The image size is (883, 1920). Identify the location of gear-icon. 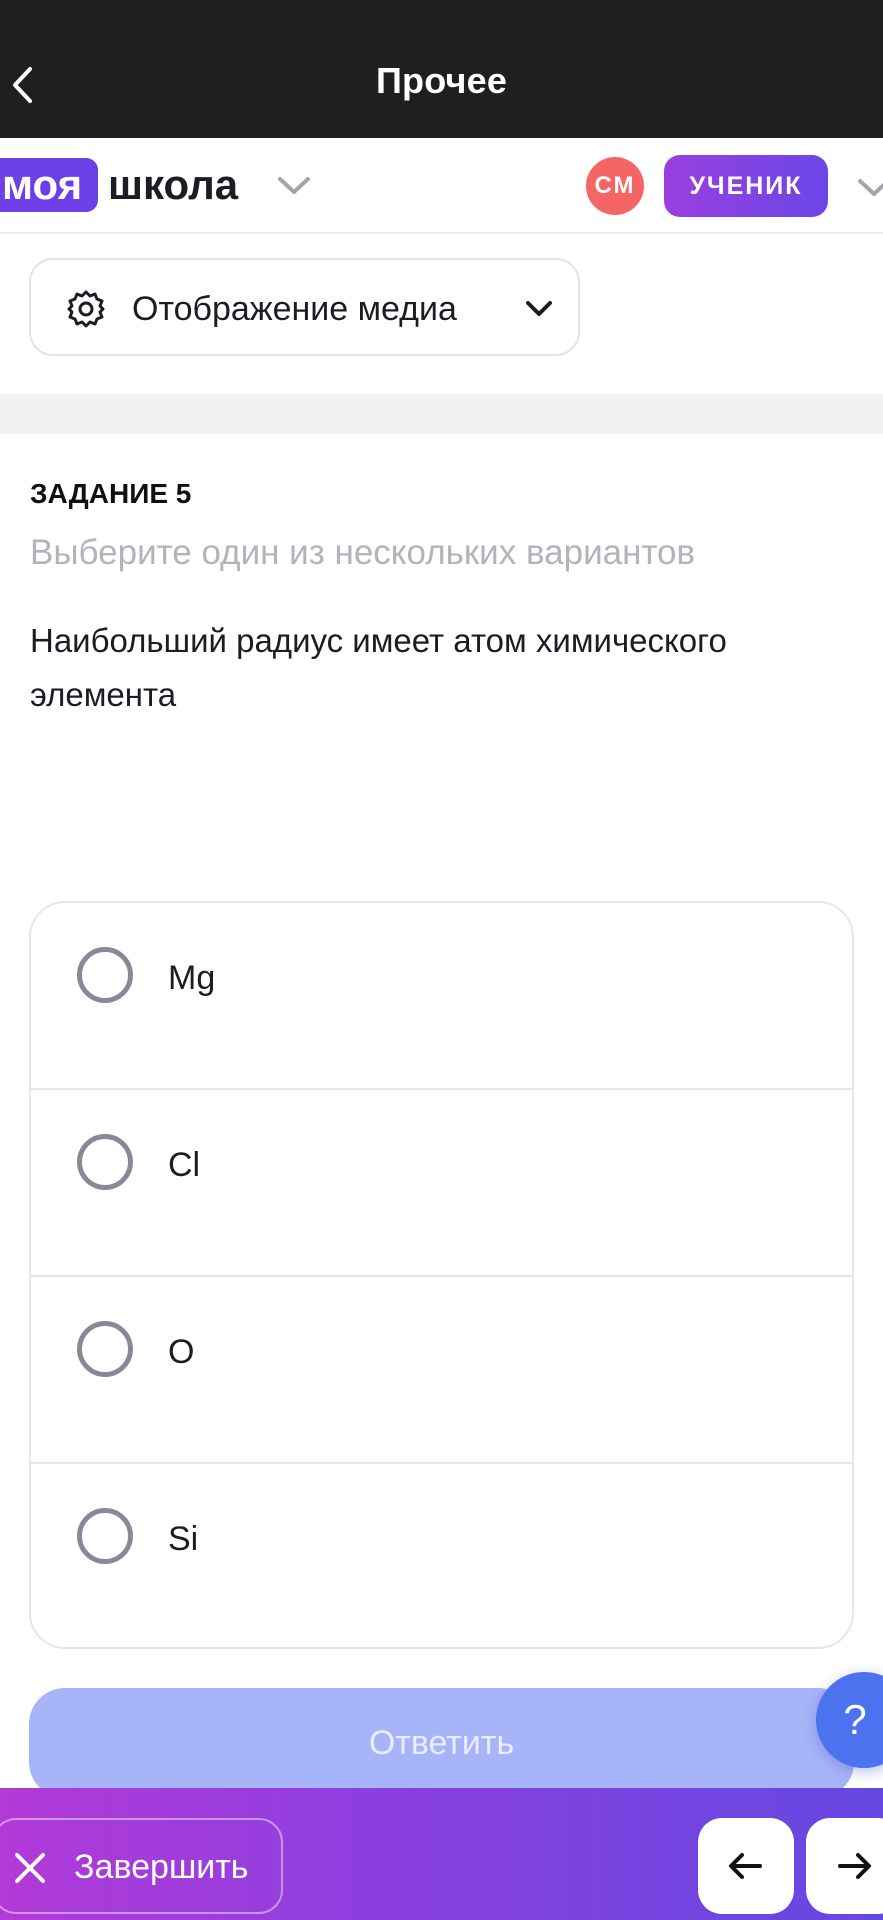
(86, 309).